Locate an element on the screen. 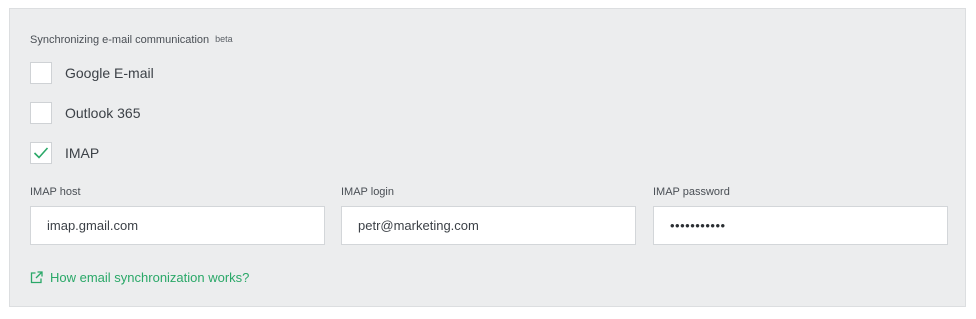 The width and height of the screenshot is (976, 319). google-email-checkbox is located at coordinates (41, 73).